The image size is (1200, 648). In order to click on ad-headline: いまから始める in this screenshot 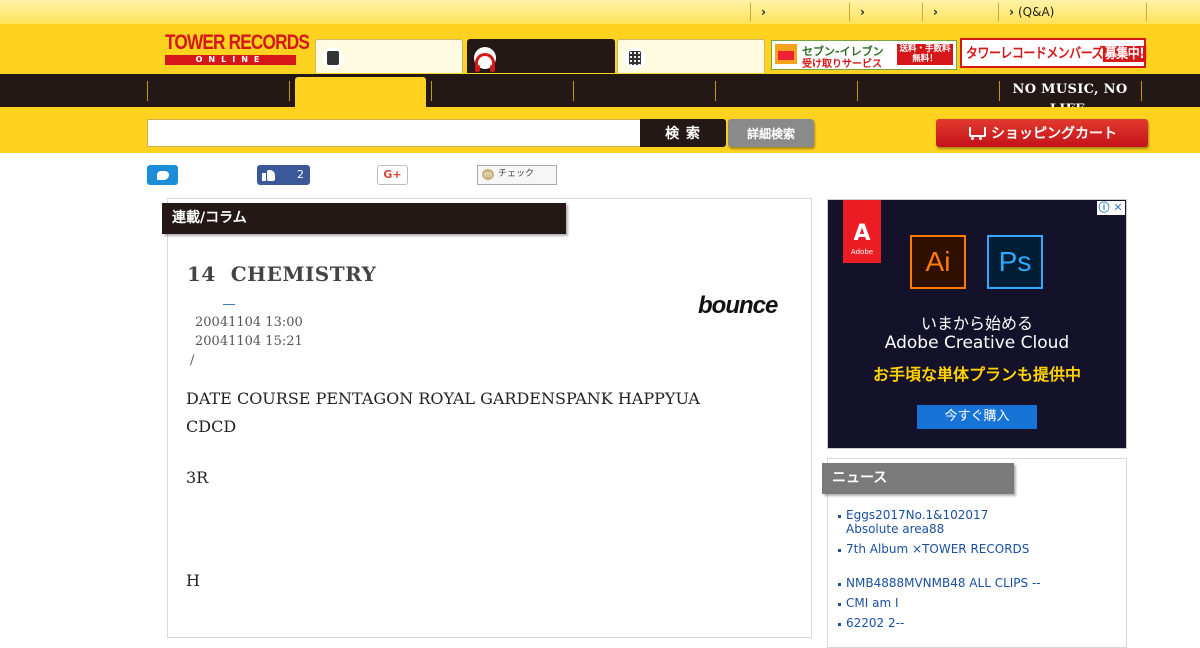, I will do `click(976, 323)`.